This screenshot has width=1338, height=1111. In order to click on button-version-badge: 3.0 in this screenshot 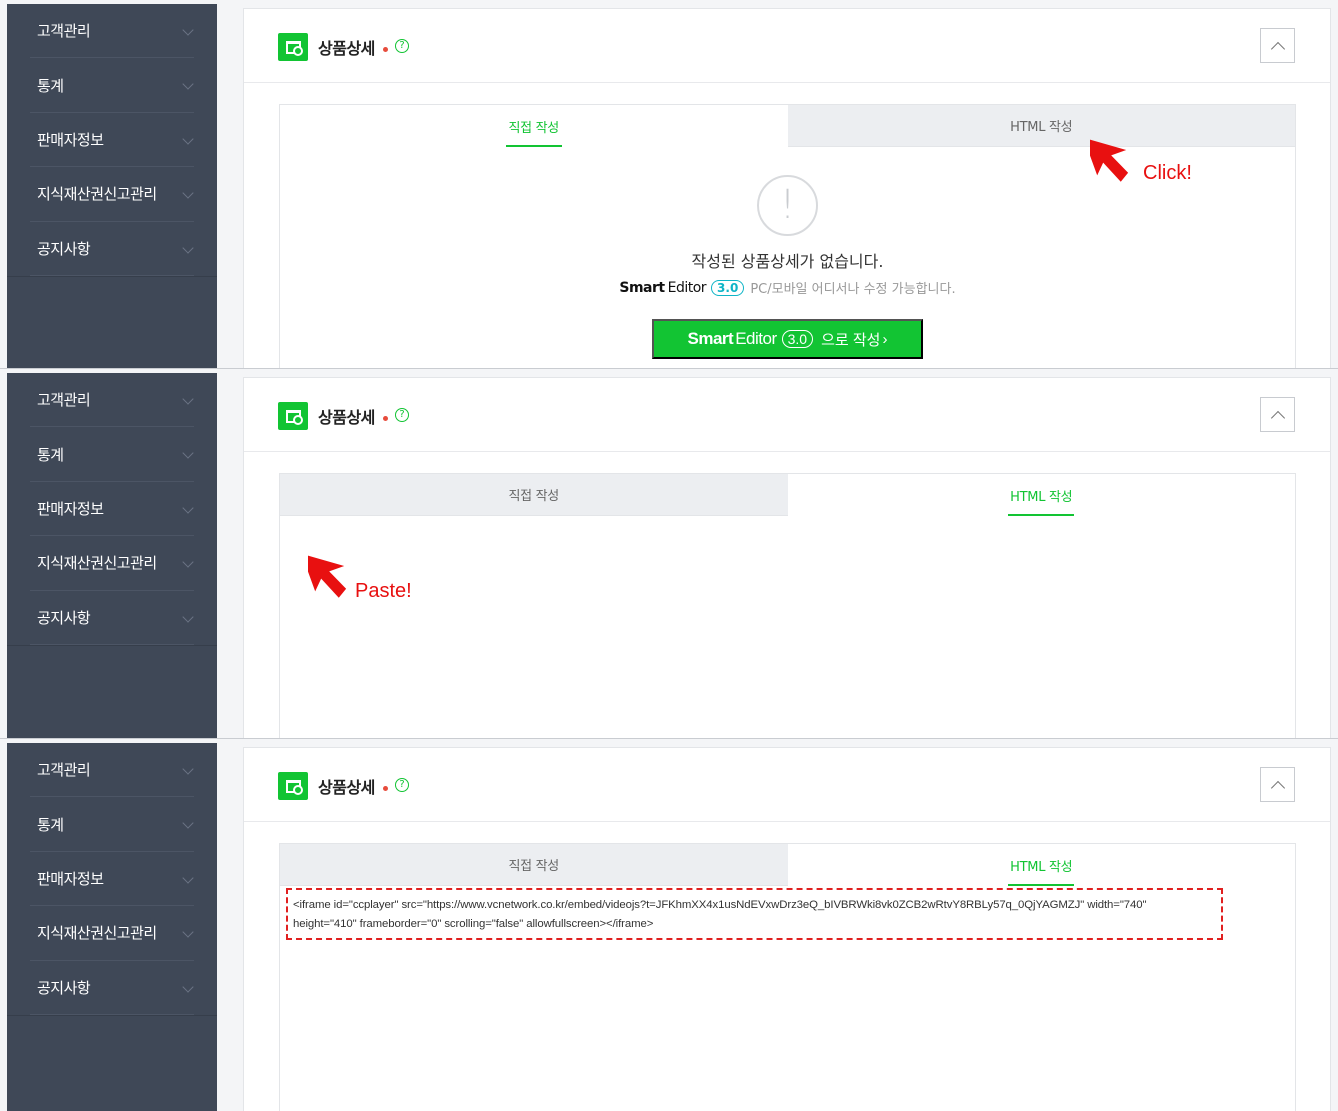, I will do `click(797, 339)`.